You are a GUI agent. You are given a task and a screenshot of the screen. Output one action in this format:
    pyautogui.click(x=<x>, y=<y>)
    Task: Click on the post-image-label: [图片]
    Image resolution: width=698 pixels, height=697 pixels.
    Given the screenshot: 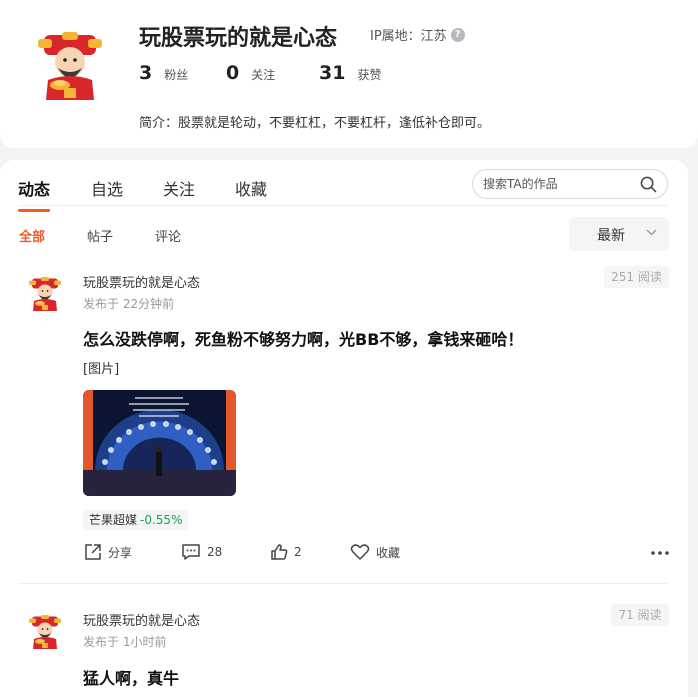 What is the action you would take?
    pyautogui.click(x=101, y=369)
    